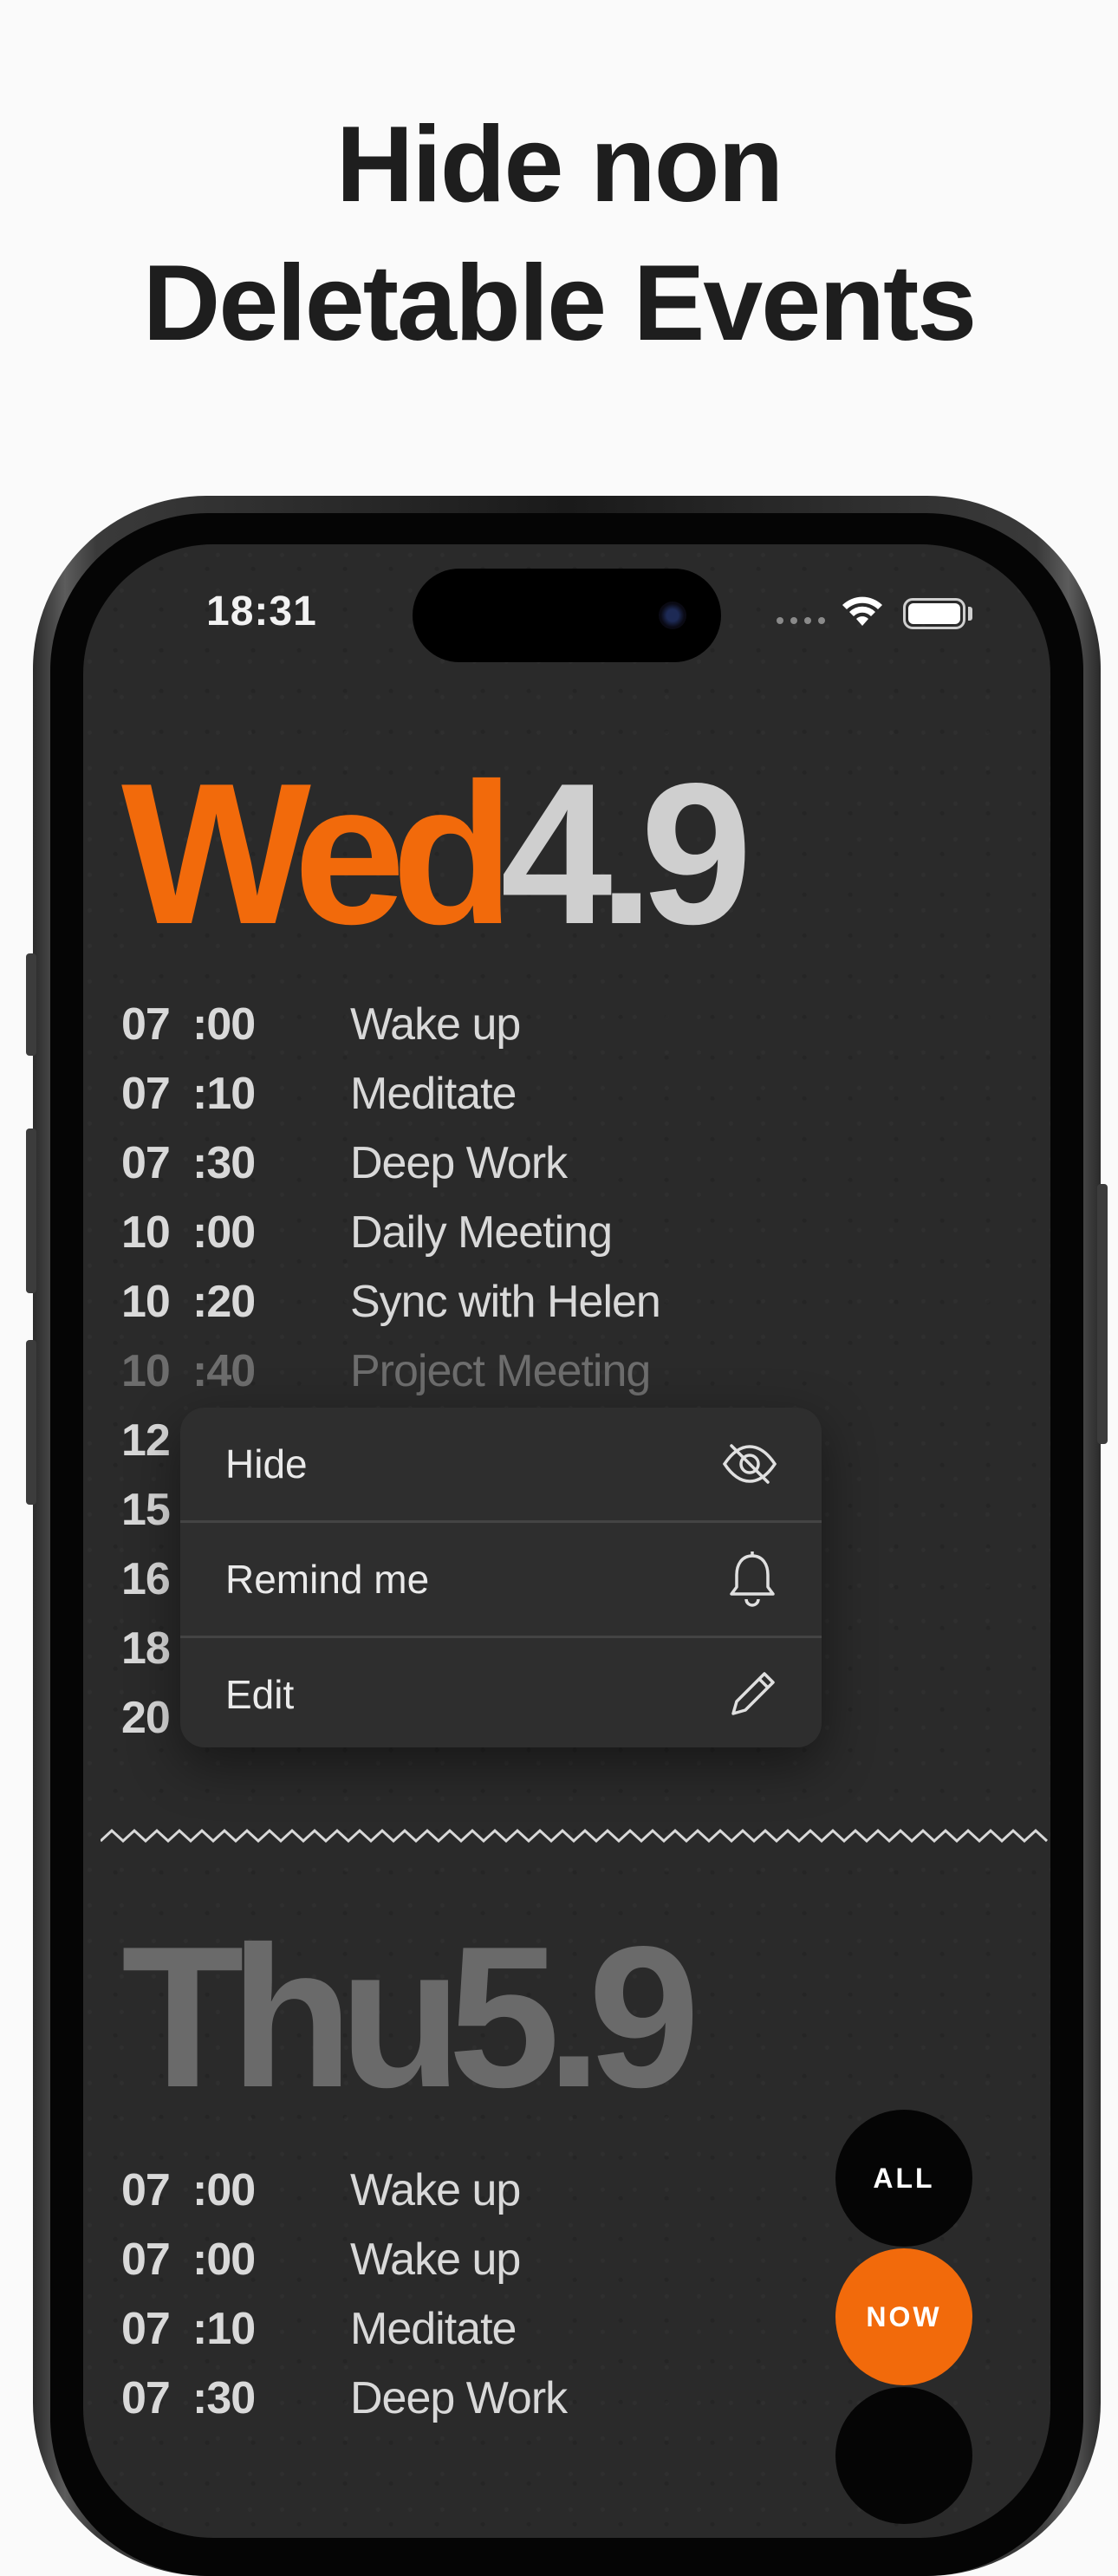  I want to click on day-header-wed: Wed4.9, so click(436, 854).